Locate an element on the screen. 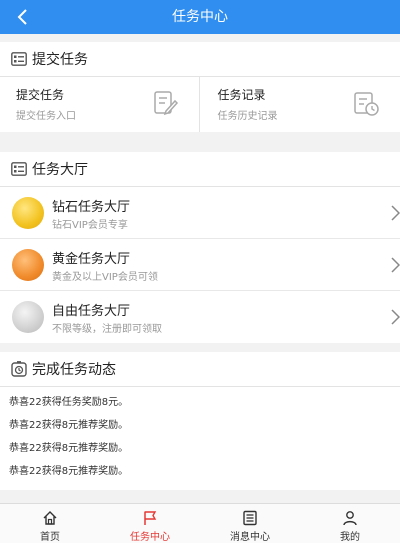  page-title: 任务中心 is located at coordinates (200, 17).